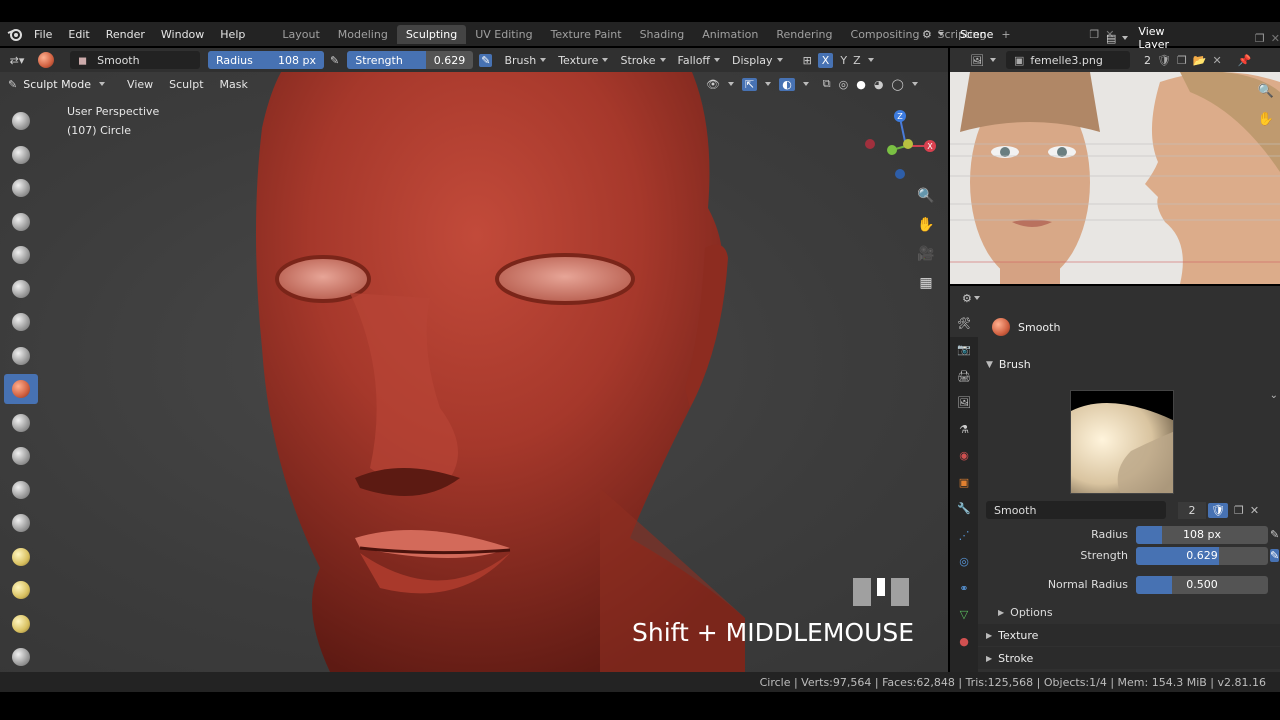 The image size is (1280, 720). What do you see at coordinates (1275, 38) in the screenshot?
I see `remove-view-layer-icon: ✕` at bounding box center [1275, 38].